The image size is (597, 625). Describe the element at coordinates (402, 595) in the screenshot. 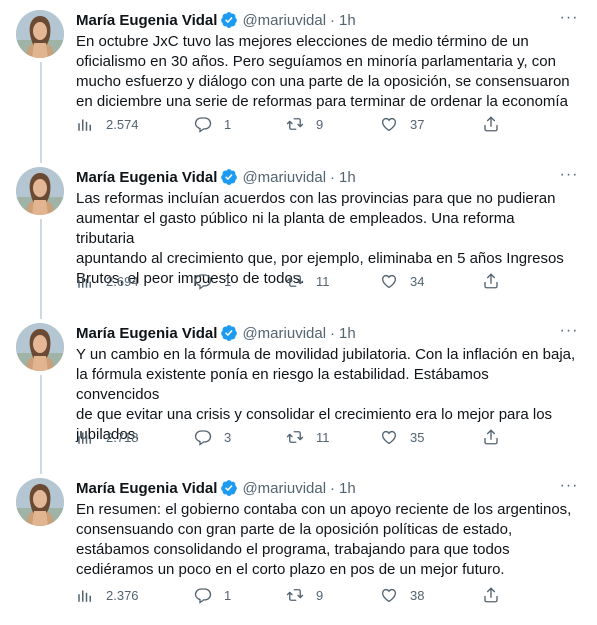

I see `like-button: 38` at that location.